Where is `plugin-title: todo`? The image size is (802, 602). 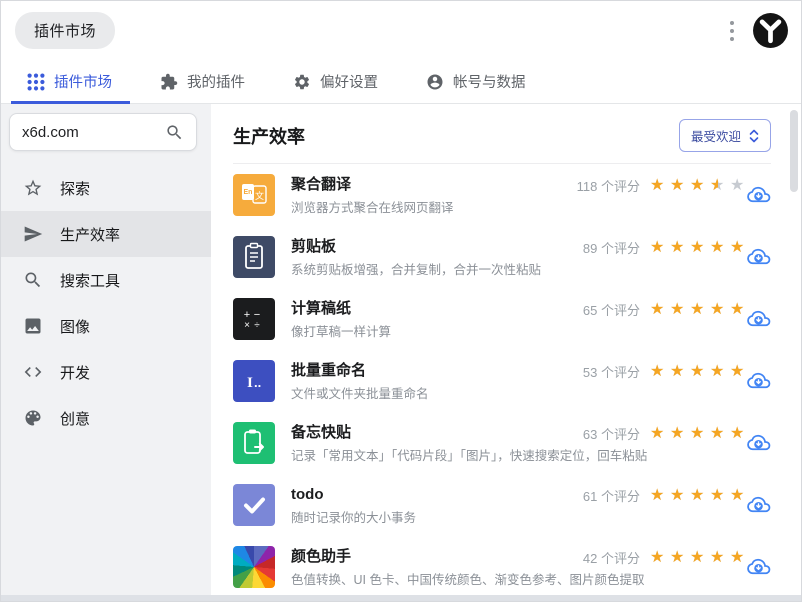 plugin-title: todo is located at coordinates (353, 495).